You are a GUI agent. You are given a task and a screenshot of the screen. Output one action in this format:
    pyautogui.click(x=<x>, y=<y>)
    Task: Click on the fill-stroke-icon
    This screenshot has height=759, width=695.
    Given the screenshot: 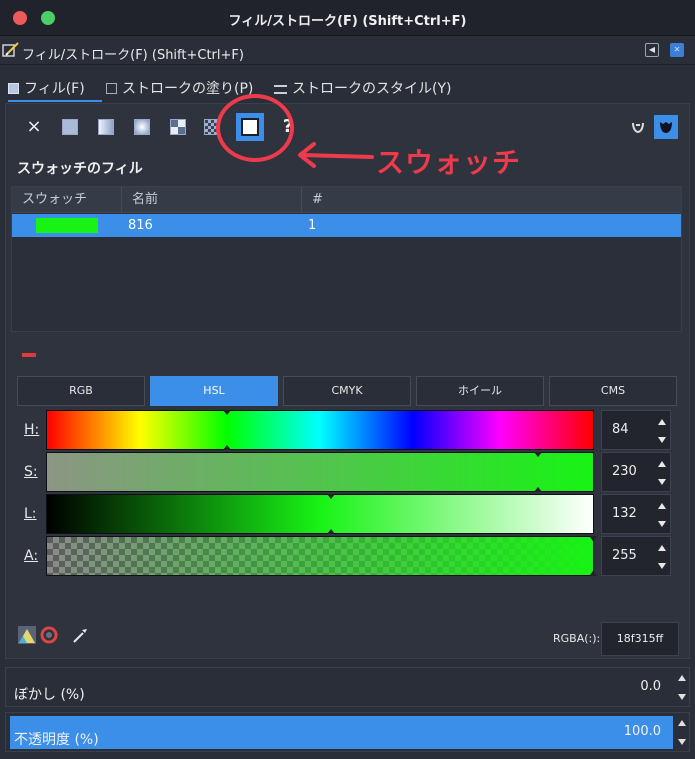 What is the action you would take?
    pyautogui.click(x=10, y=49)
    